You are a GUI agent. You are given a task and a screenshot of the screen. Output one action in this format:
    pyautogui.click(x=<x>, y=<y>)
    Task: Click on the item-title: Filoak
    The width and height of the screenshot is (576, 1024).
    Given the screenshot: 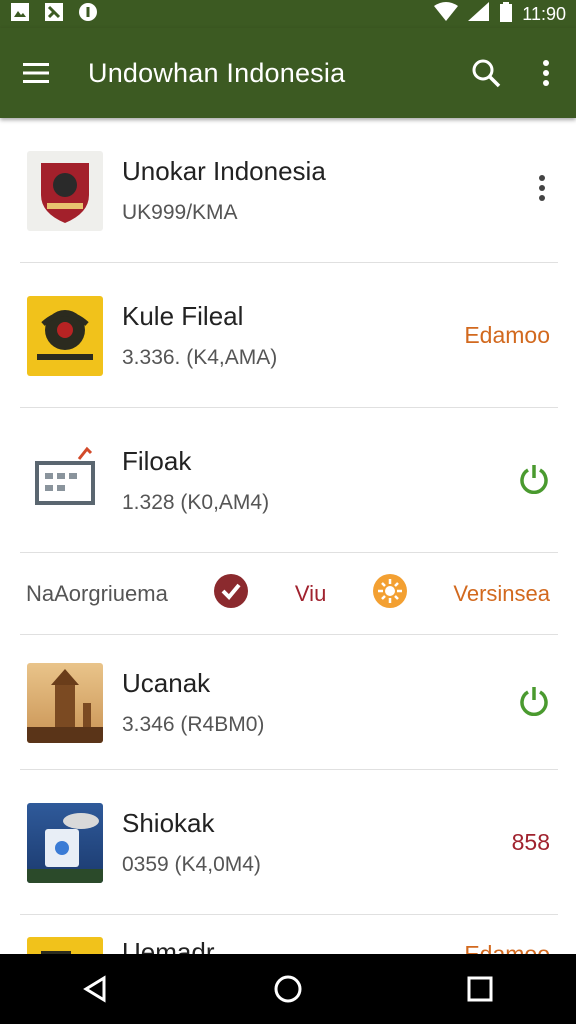 What is the action you would take?
    pyautogui.click(x=157, y=461)
    